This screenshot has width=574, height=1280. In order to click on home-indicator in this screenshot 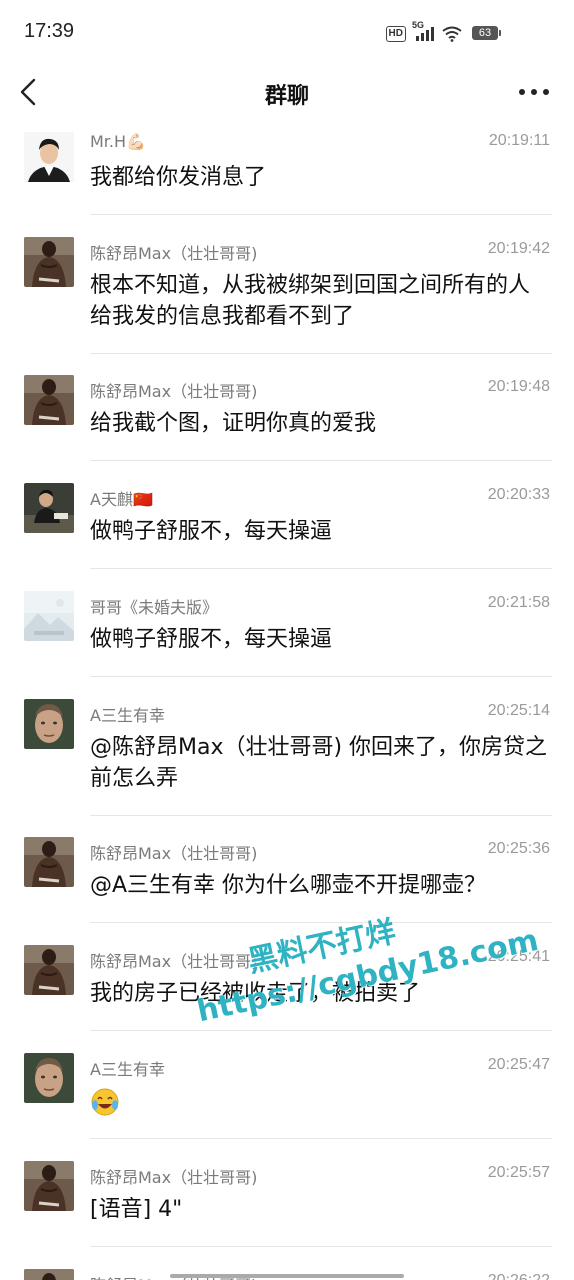, I will do `click(287, 1276)`.